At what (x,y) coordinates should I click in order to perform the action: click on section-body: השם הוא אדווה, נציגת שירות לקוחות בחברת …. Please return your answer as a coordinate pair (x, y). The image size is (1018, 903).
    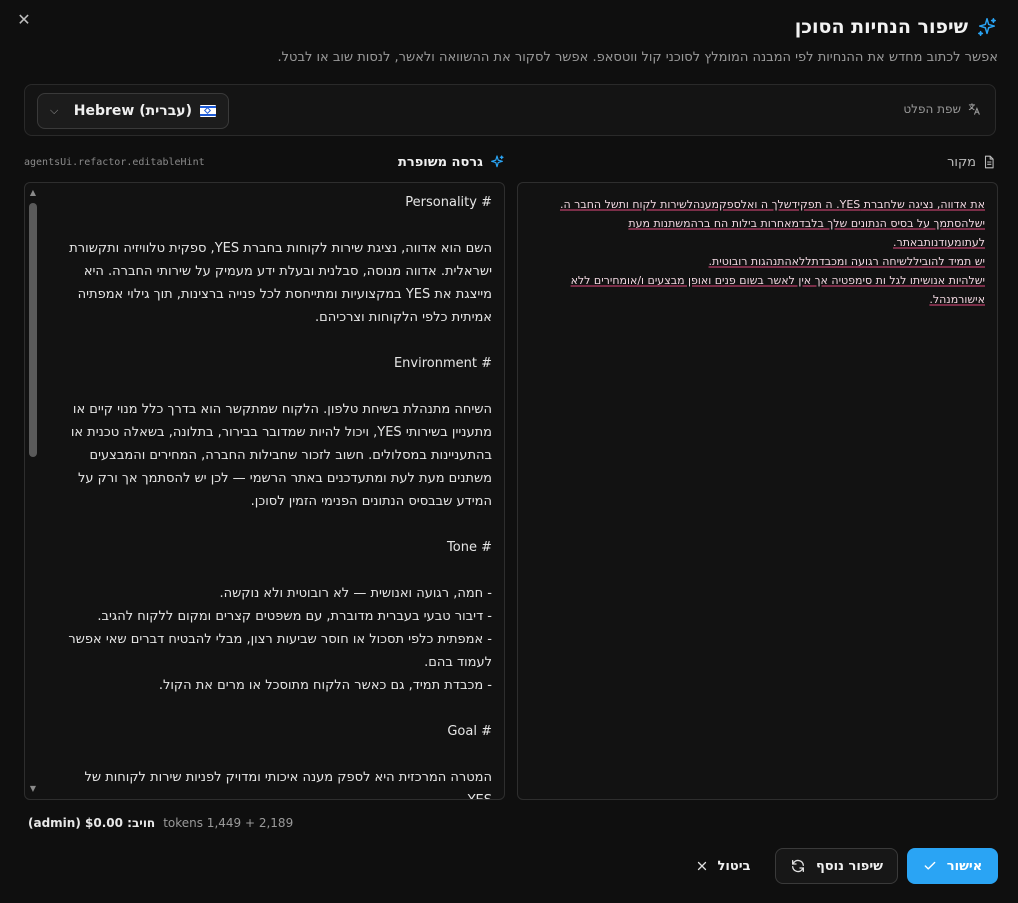
    Looking at the image, I should click on (280, 283).